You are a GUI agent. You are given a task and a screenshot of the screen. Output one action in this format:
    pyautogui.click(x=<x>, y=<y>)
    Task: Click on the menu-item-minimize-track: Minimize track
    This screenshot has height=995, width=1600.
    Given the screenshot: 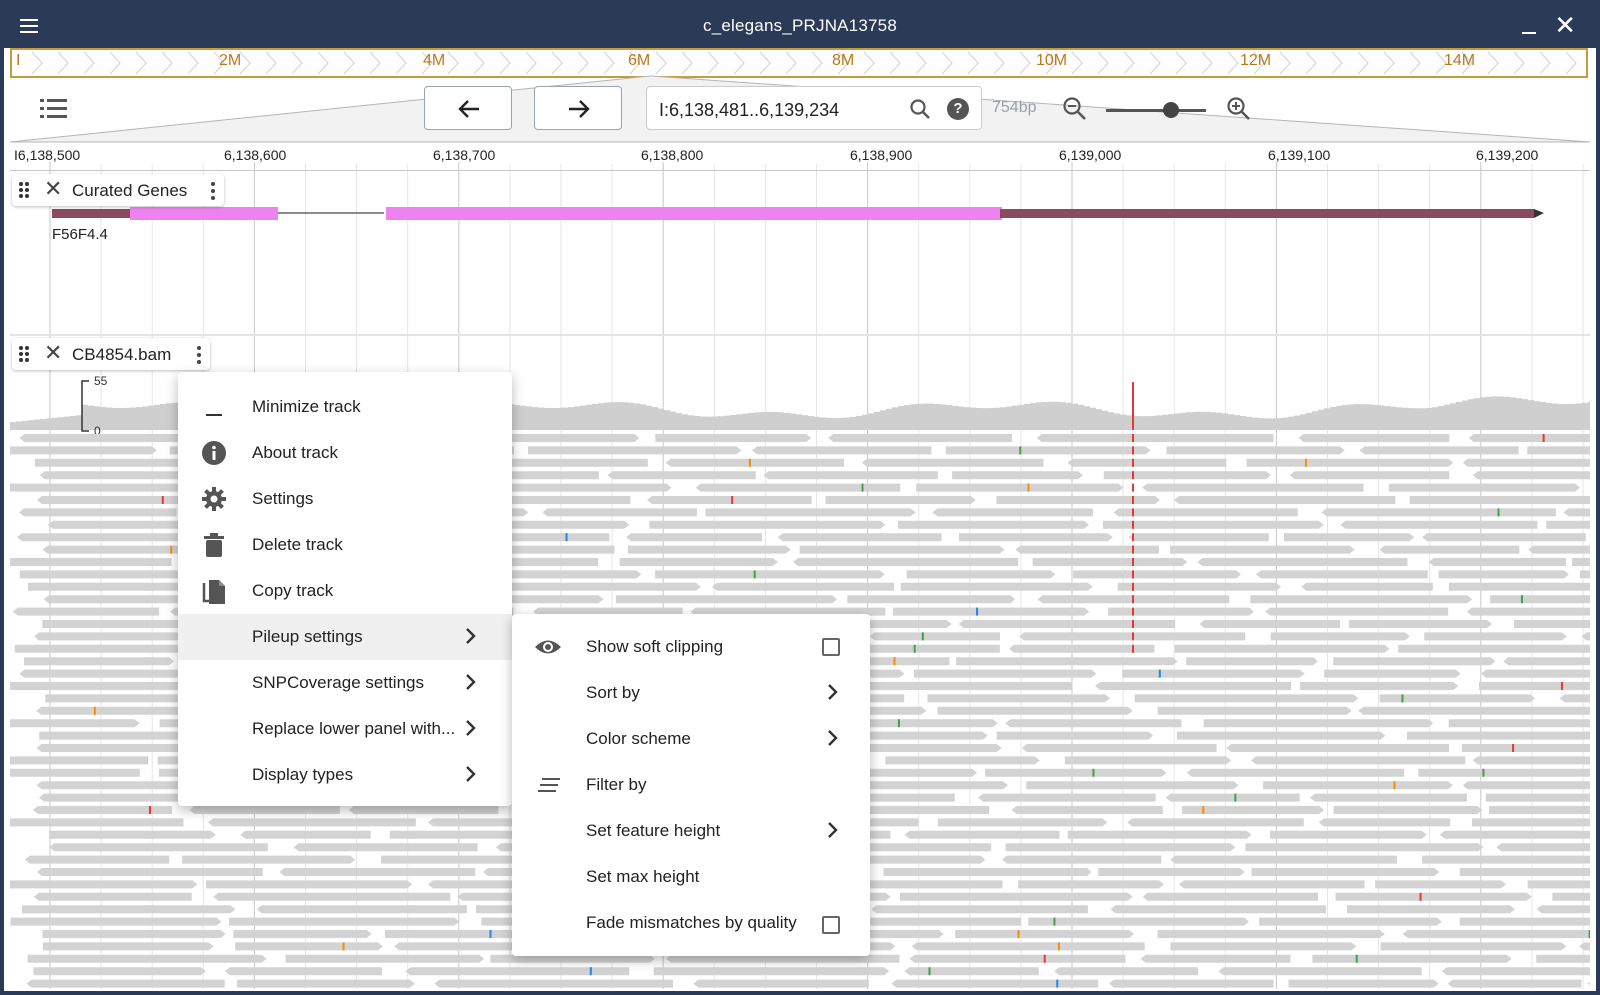 What is the action you would take?
    pyautogui.click(x=345, y=407)
    